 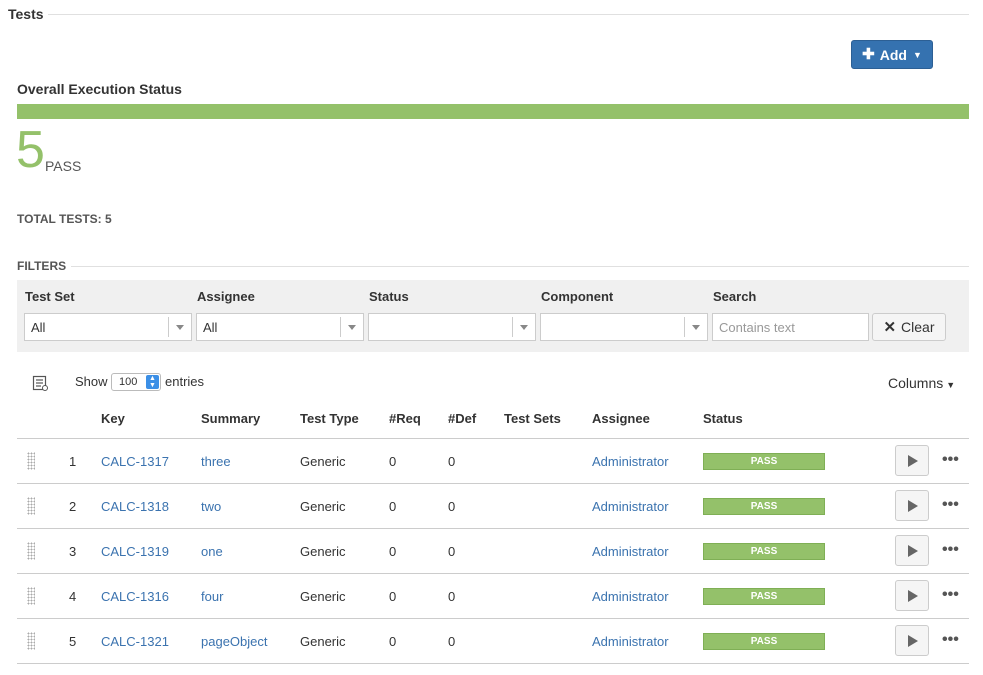 What do you see at coordinates (212, 551) in the screenshot?
I see `test-summary-link: one` at bounding box center [212, 551].